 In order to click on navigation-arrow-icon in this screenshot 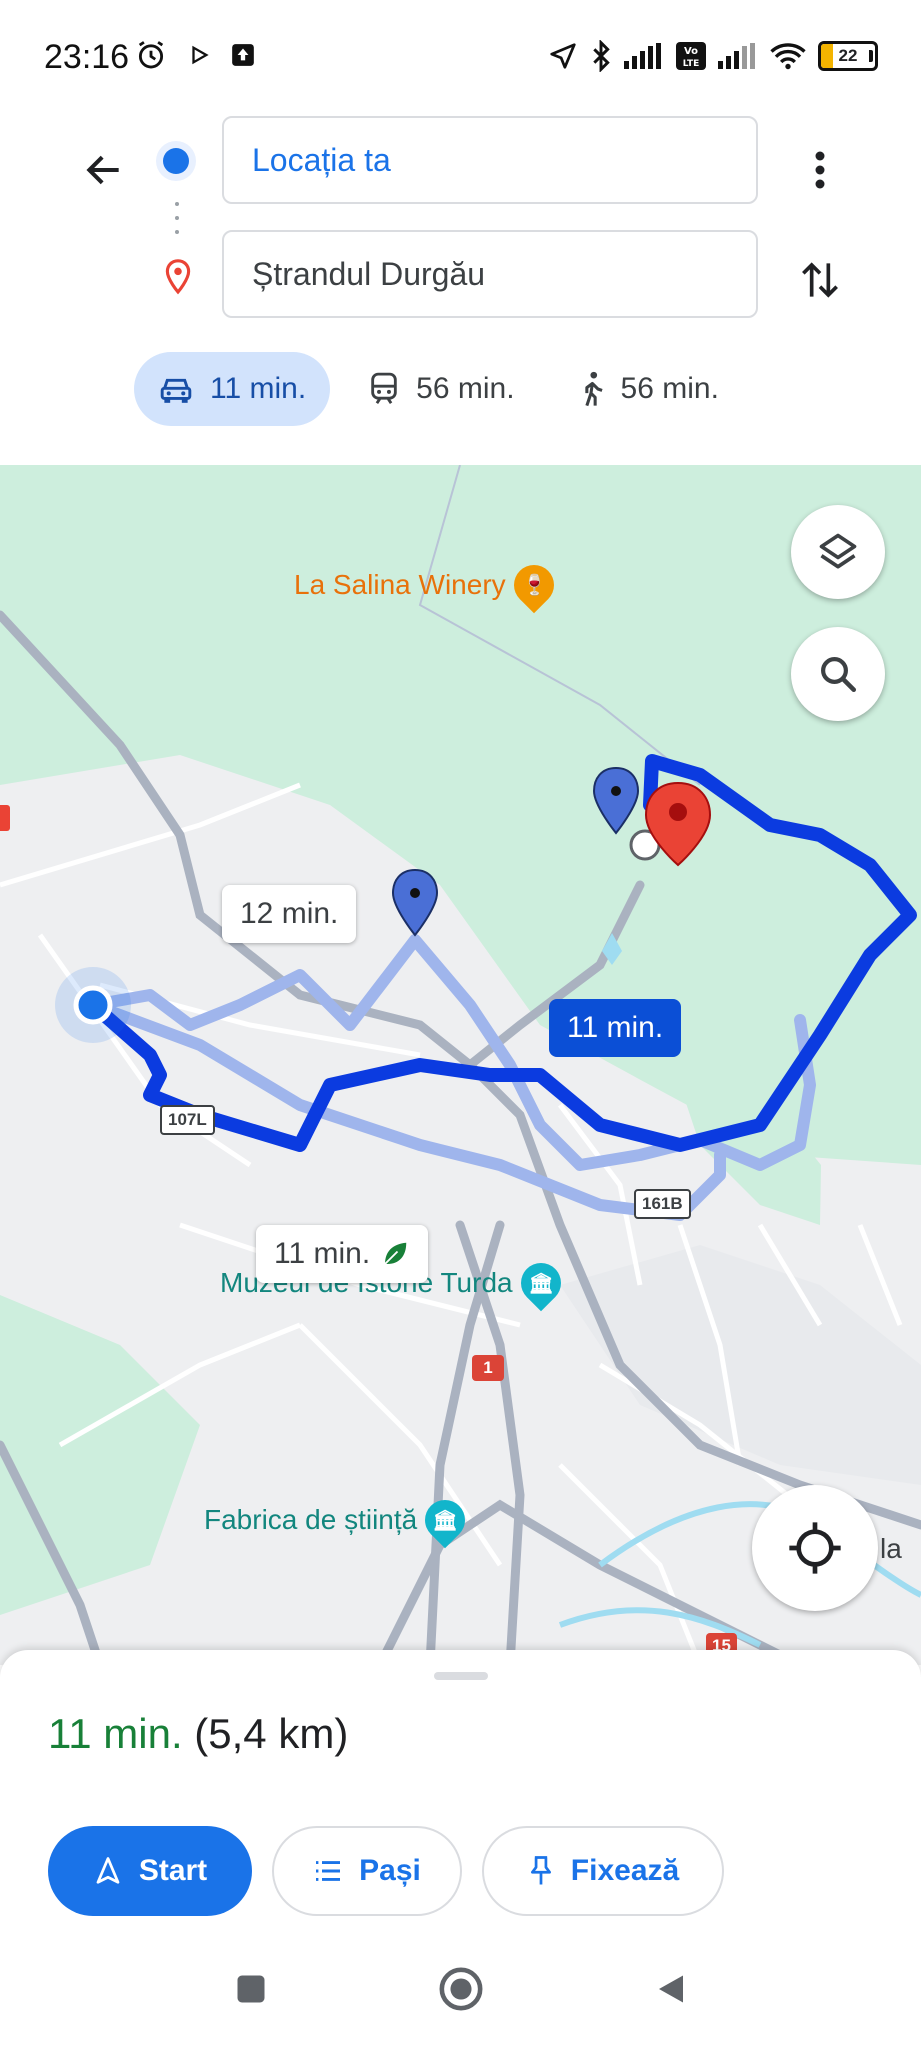, I will do `click(108, 1870)`.